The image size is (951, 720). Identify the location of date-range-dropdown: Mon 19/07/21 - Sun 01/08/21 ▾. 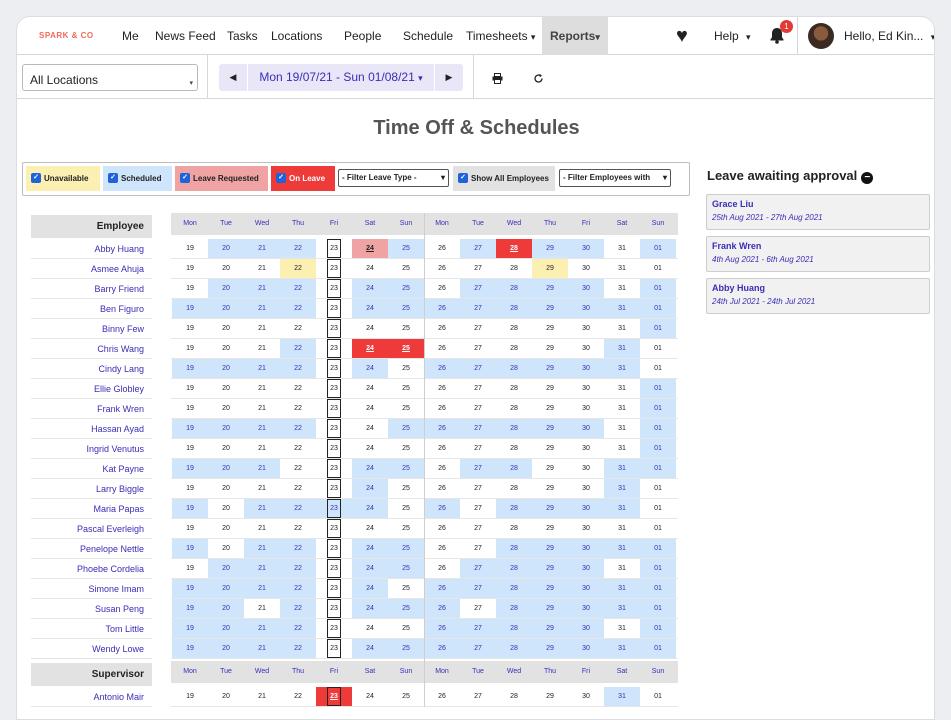
(341, 77).